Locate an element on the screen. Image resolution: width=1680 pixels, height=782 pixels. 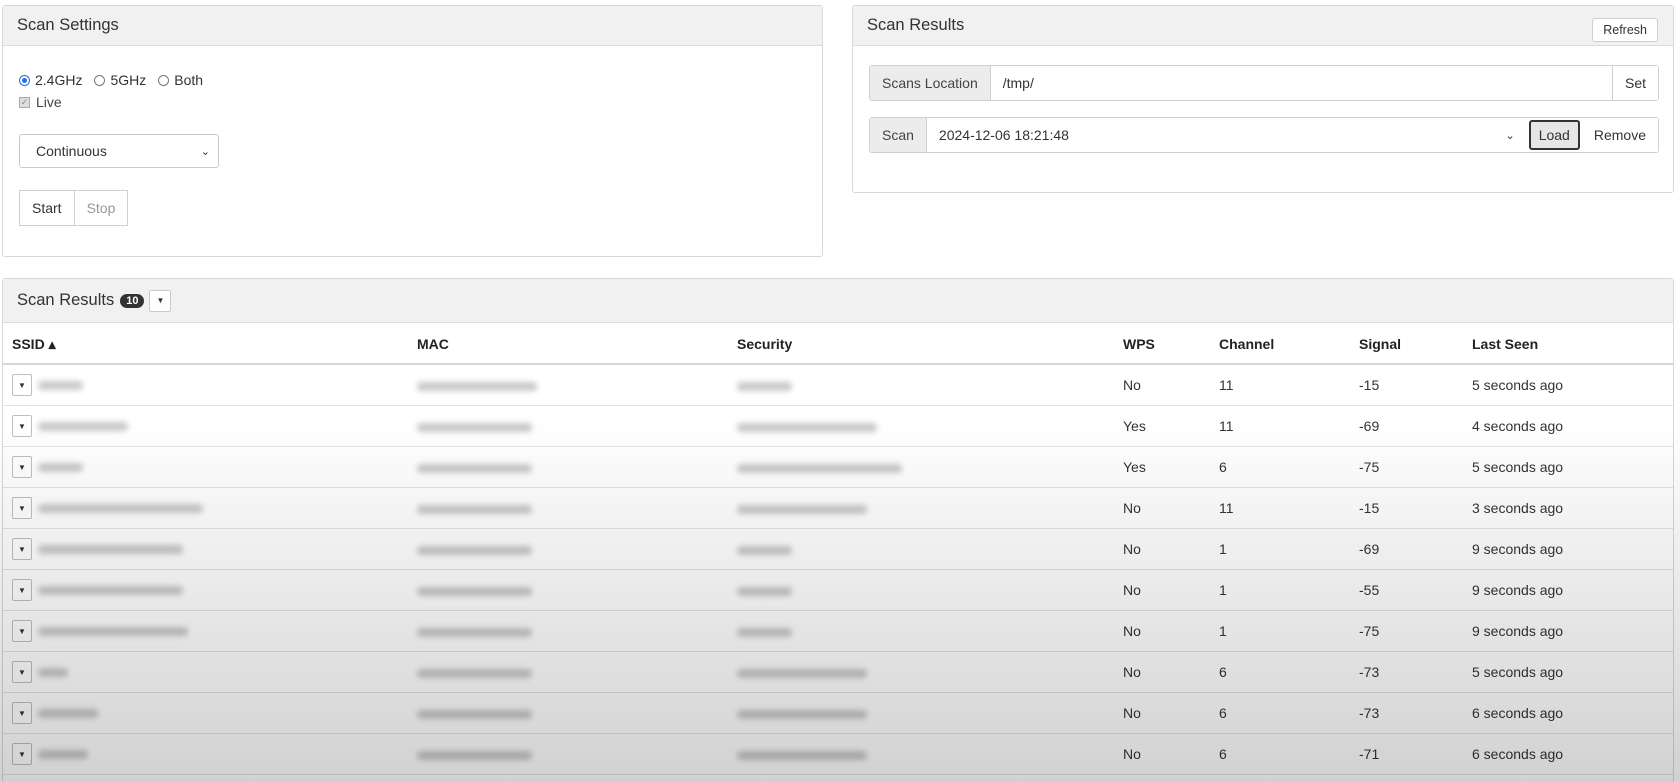
table-row: ▼ No 1 -55 9 seconds ago is located at coordinates (838, 590).